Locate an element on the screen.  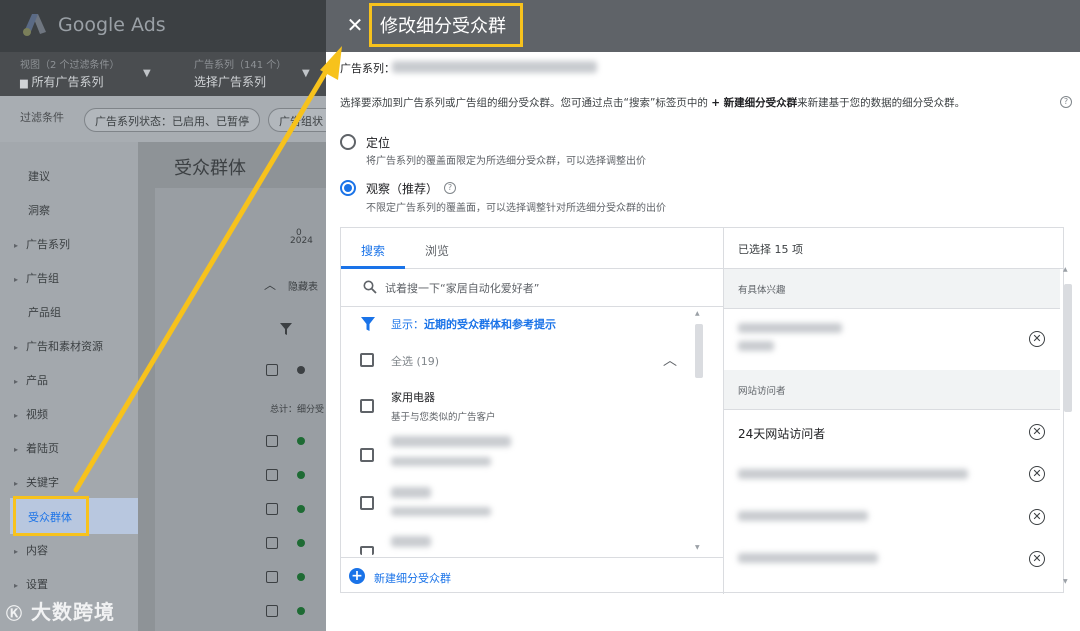
collapse-chevron-icon: ︿ is located at coordinates (270, 284).